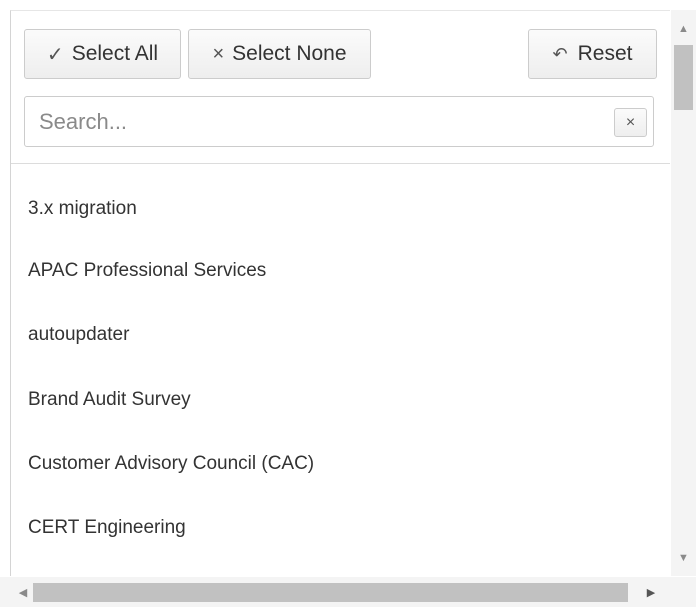  What do you see at coordinates (560, 53) in the screenshot?
I see `undo-icon: ↶` at bounding box center [560, 53].